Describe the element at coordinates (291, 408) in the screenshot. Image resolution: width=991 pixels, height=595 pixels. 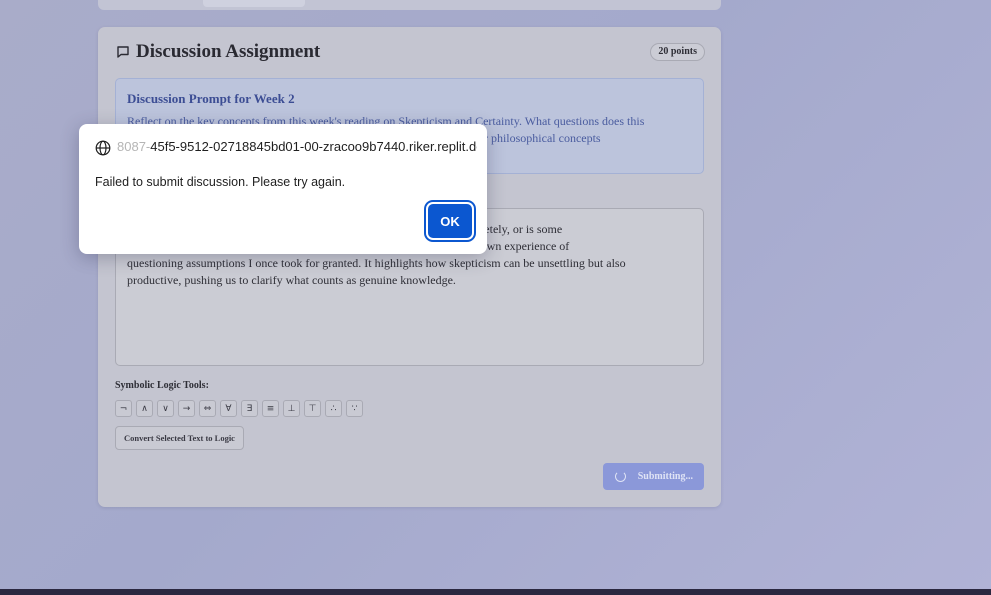
I see `symbol-button-bottom: ⊥` at that location.